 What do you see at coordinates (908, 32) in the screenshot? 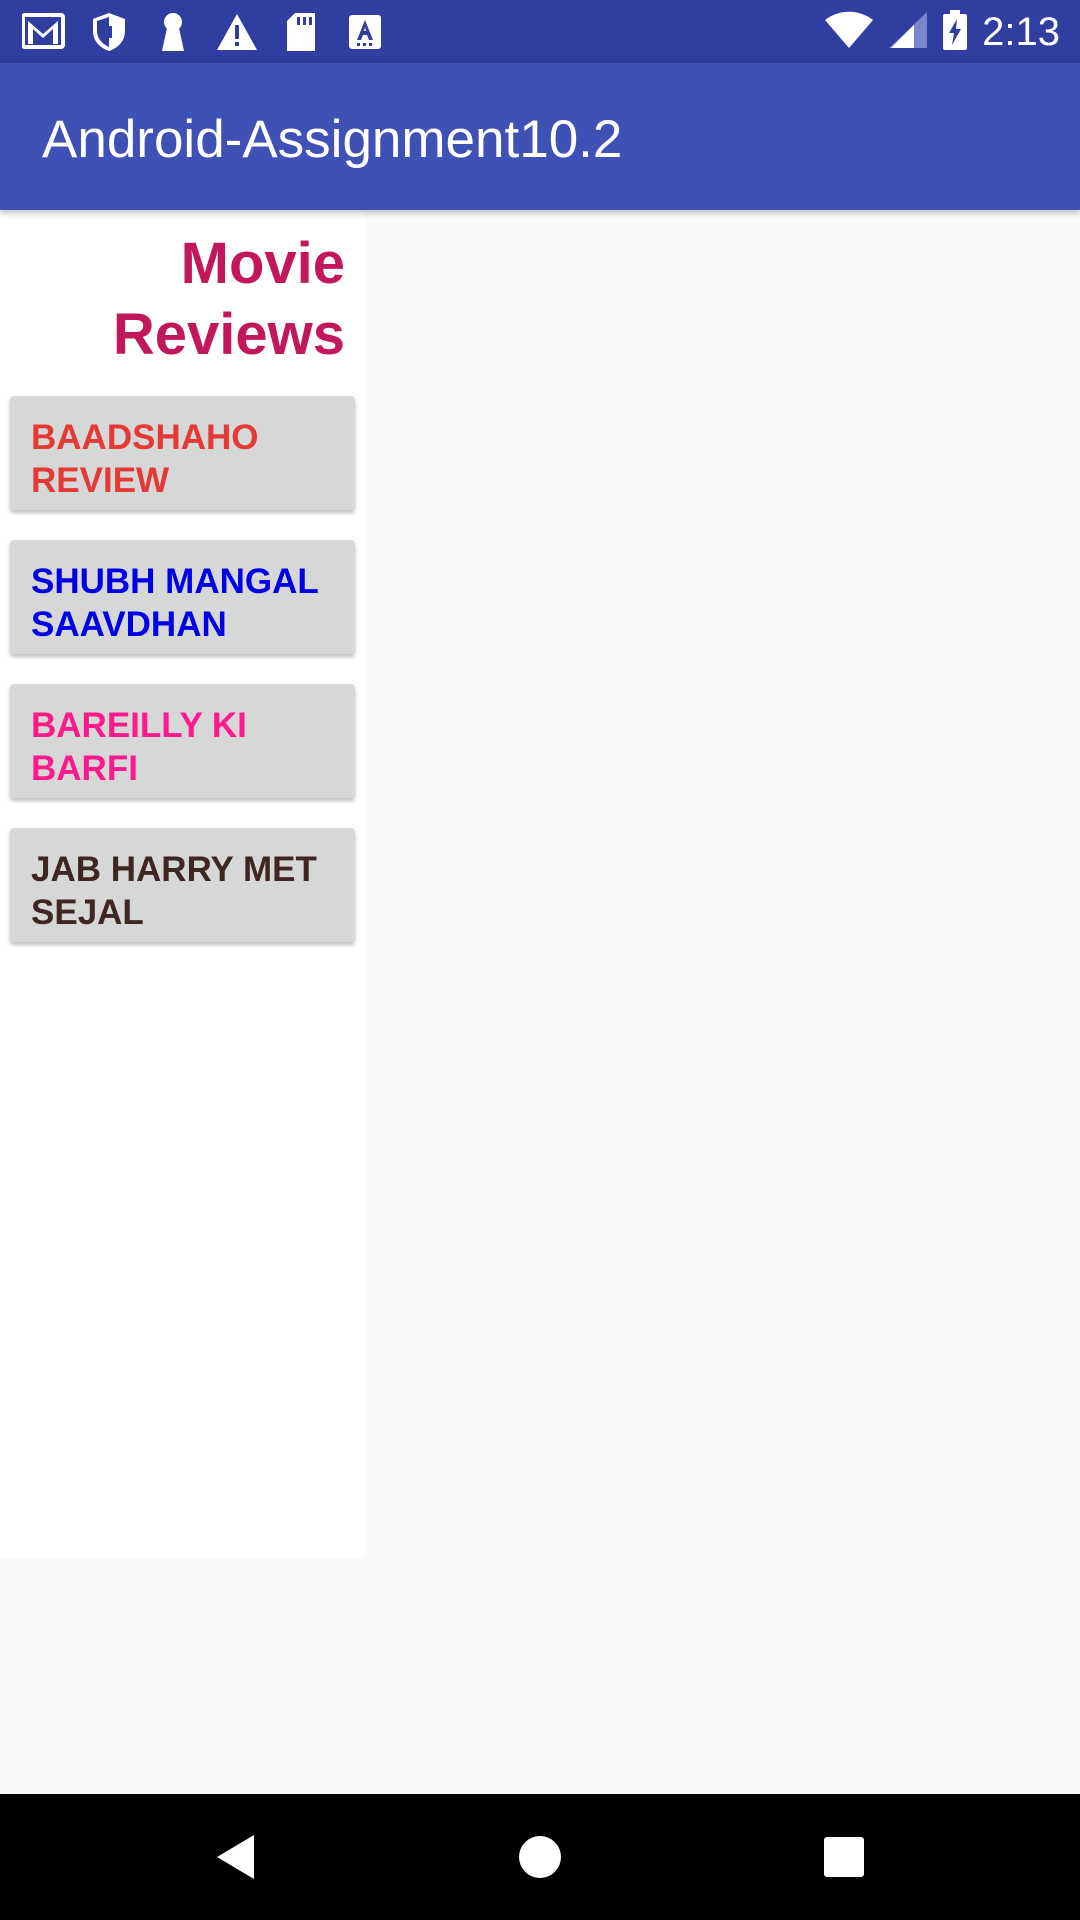
I see `signal-icon` at bounding box center [908, 32].